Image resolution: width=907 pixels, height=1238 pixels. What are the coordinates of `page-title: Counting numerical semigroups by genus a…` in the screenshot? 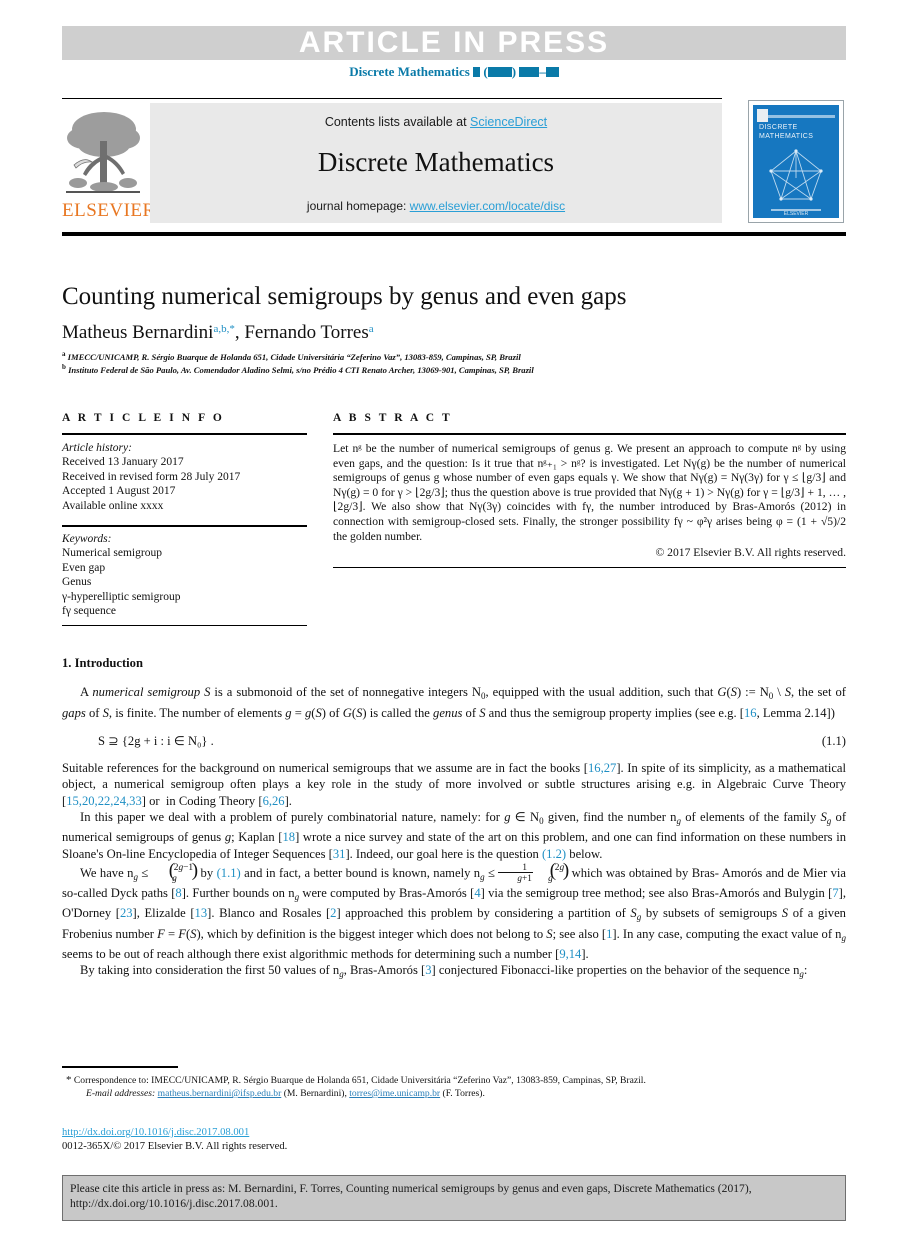 It's located at (344, 296).